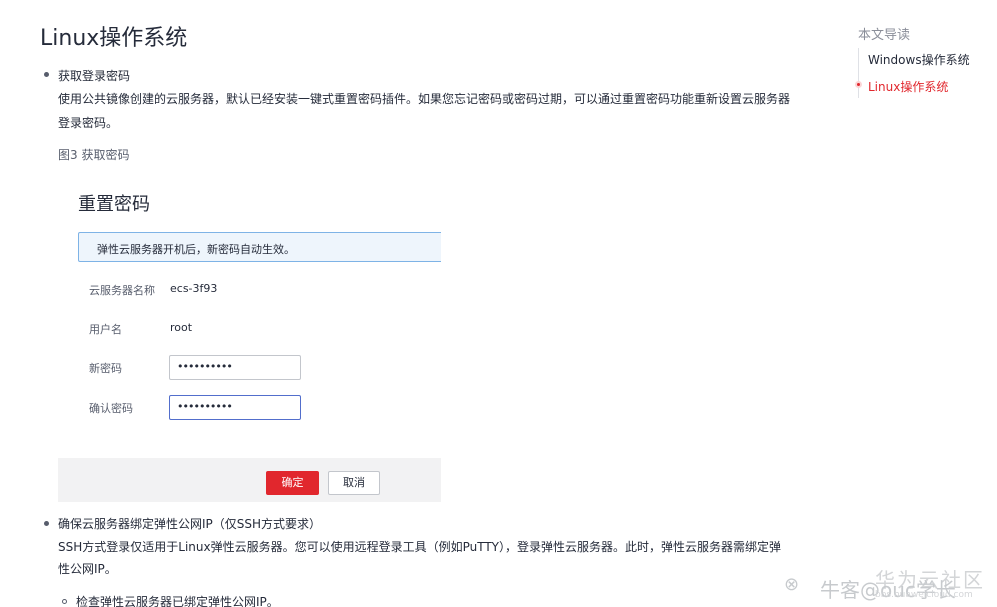 The height and width of the screenshot is (607, 997). Describe the element at coordinates (87, 569) in the screenshot. I see `section-body-line: 性公网IP。` at that location.